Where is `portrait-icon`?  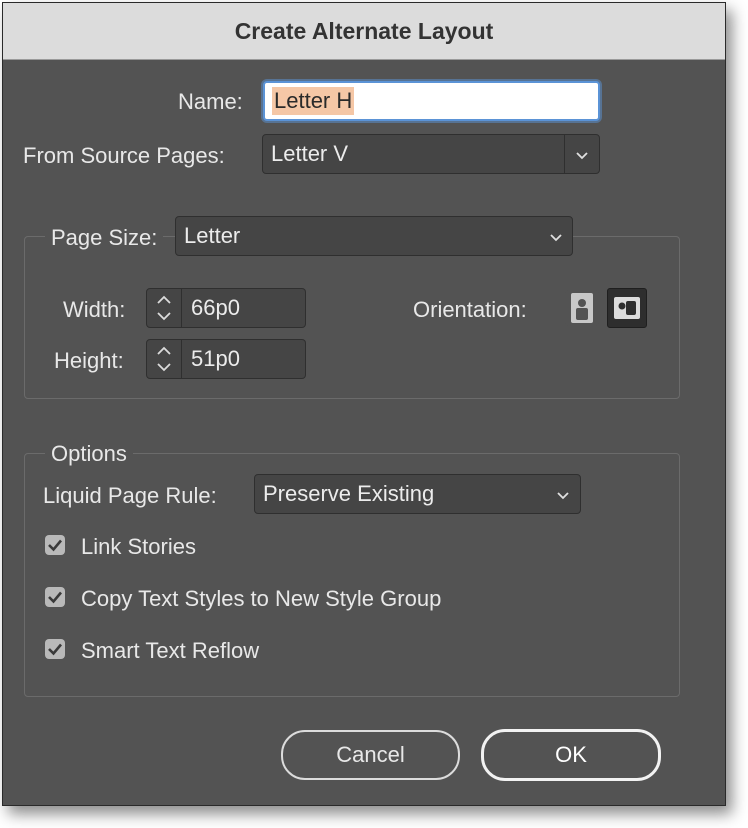
portrait-icon is located at coordinates (582, 308).